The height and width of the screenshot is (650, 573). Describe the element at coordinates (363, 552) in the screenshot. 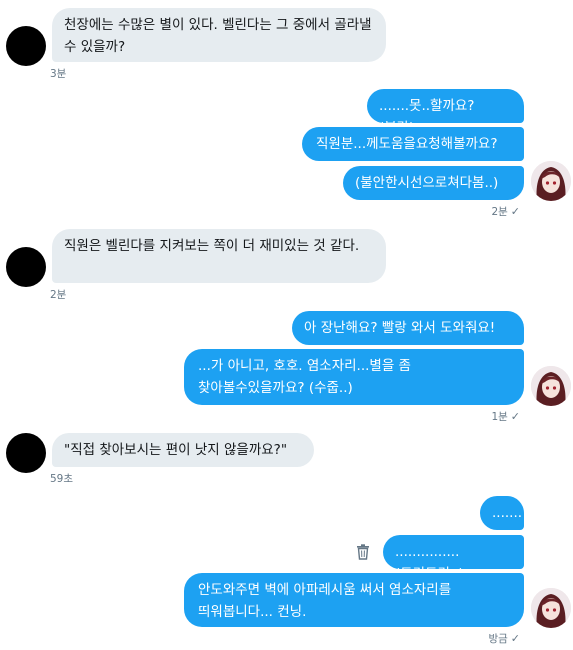

I see `trash-icon` at that location.